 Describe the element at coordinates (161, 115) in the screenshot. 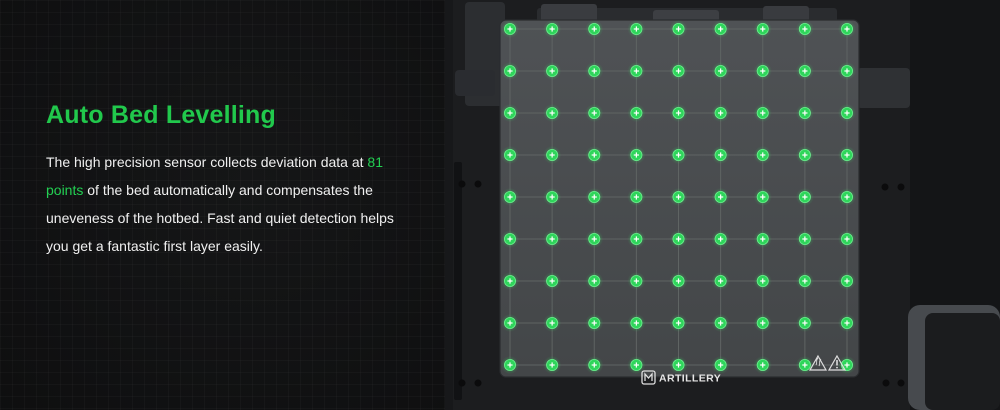

I see `feature-title: Auto Bed Levelling` at that location.